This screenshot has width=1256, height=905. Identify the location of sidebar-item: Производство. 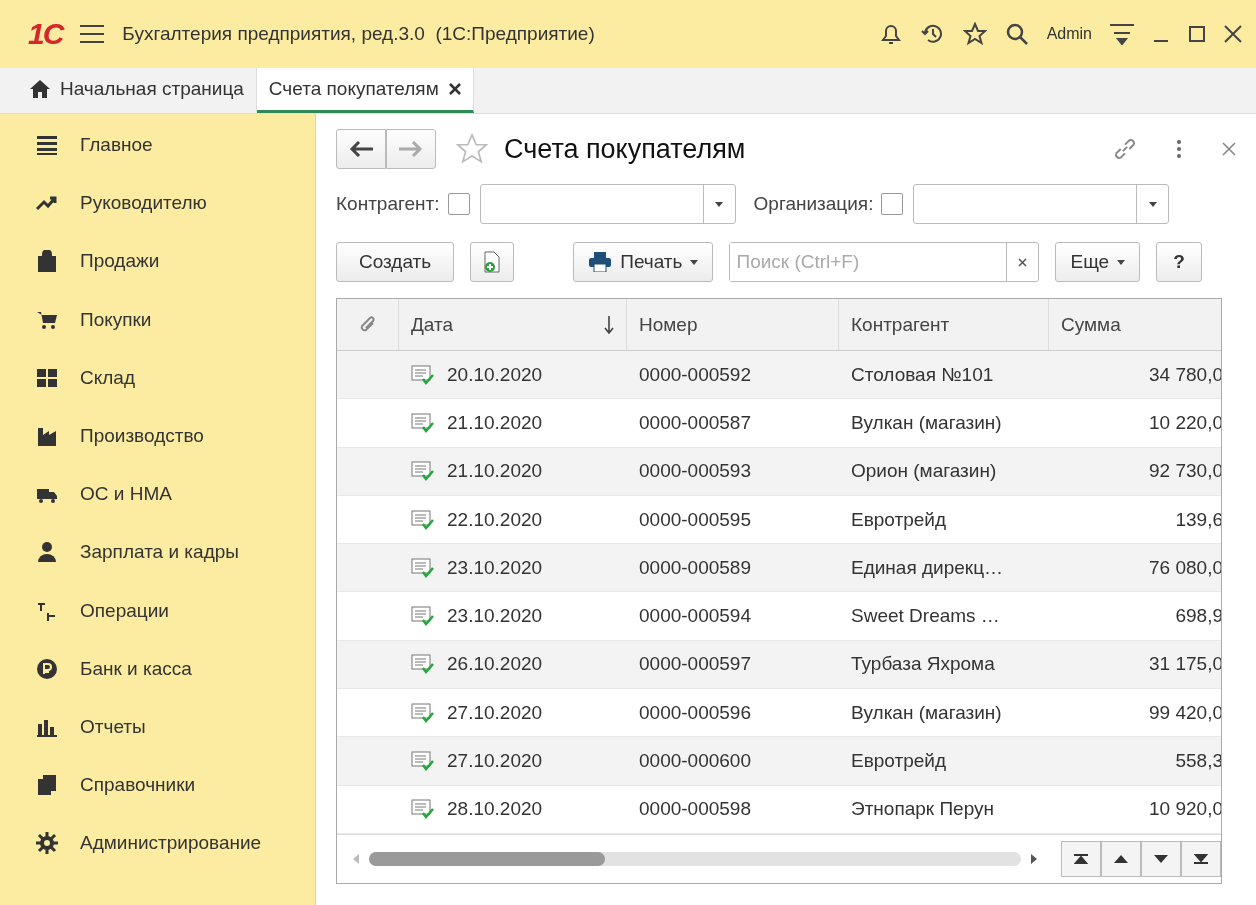
(157, 436).